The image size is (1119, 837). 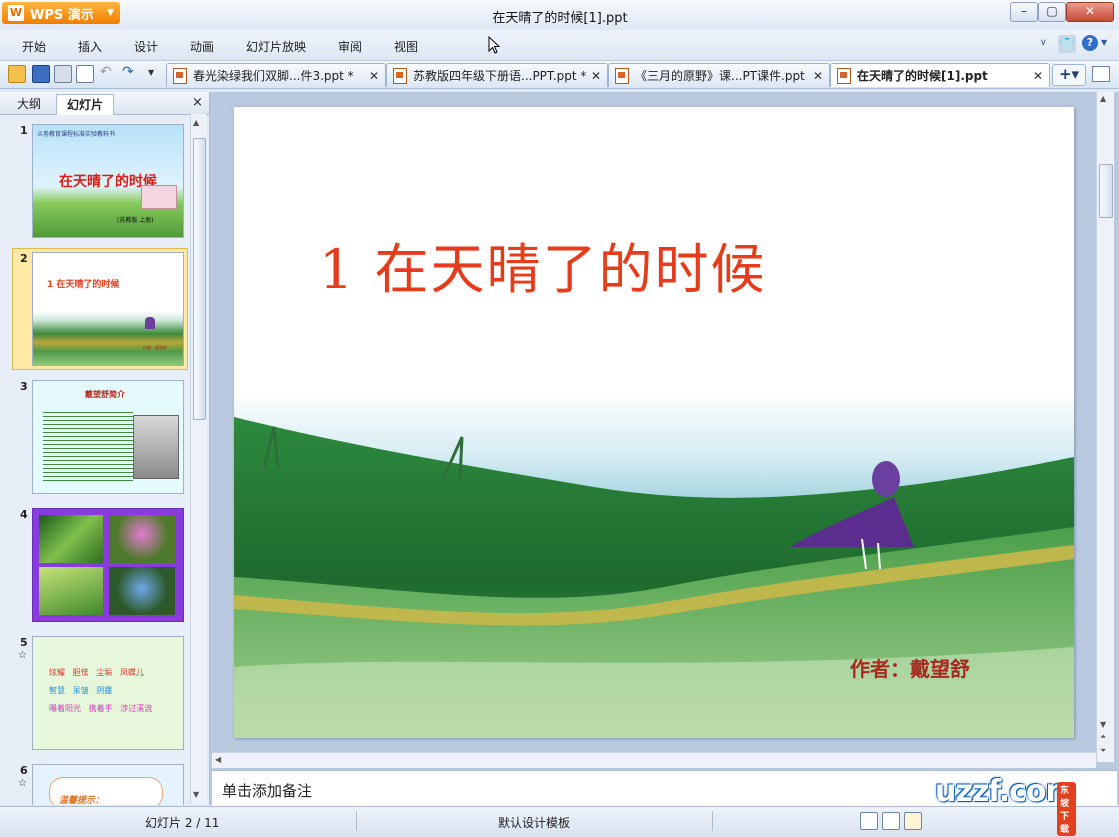 What do you see at coordinates (108, 309) in the screenshot?
I see `slide-thumbnail-2: 1 在天晴了的时候 作者：戴望舒` at bounding box center [108, 309].